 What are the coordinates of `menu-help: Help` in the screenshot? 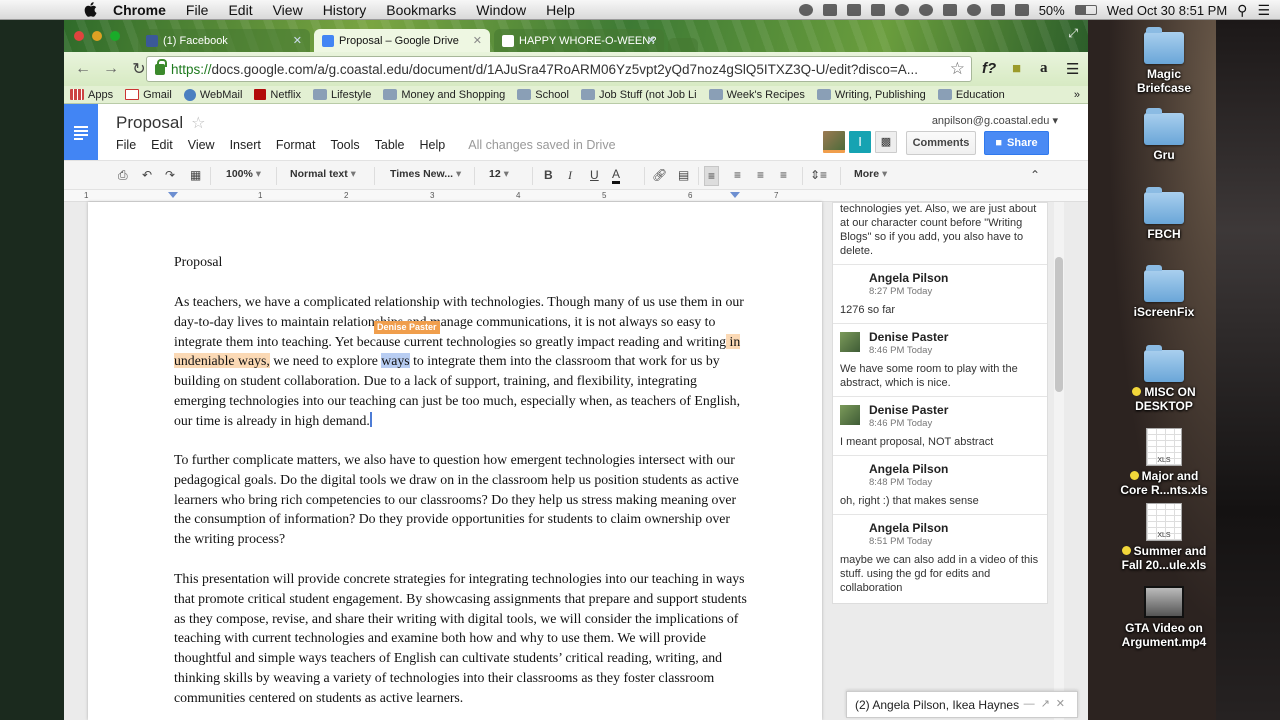 It's located at (560, 10).